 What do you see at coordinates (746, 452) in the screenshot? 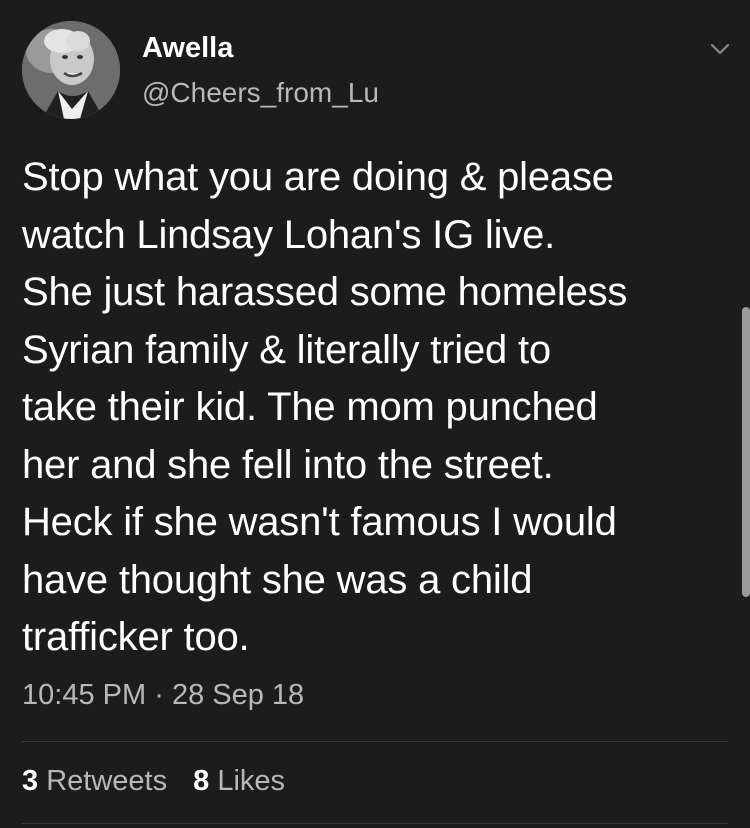
I see `scrollbar` at bounding box center [746, 452].